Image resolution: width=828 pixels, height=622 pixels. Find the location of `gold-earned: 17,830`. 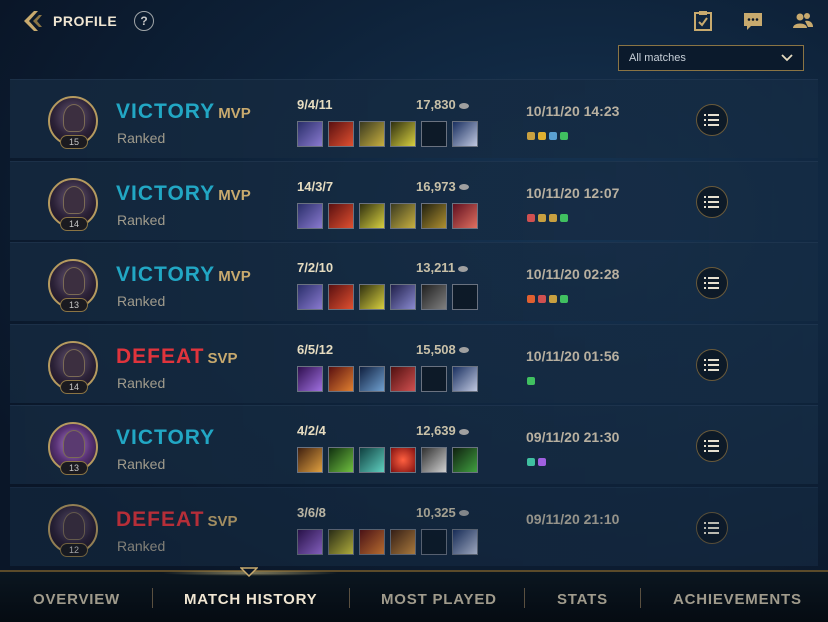

gold-earned: 17,830 is located at coordinates (442, 104).